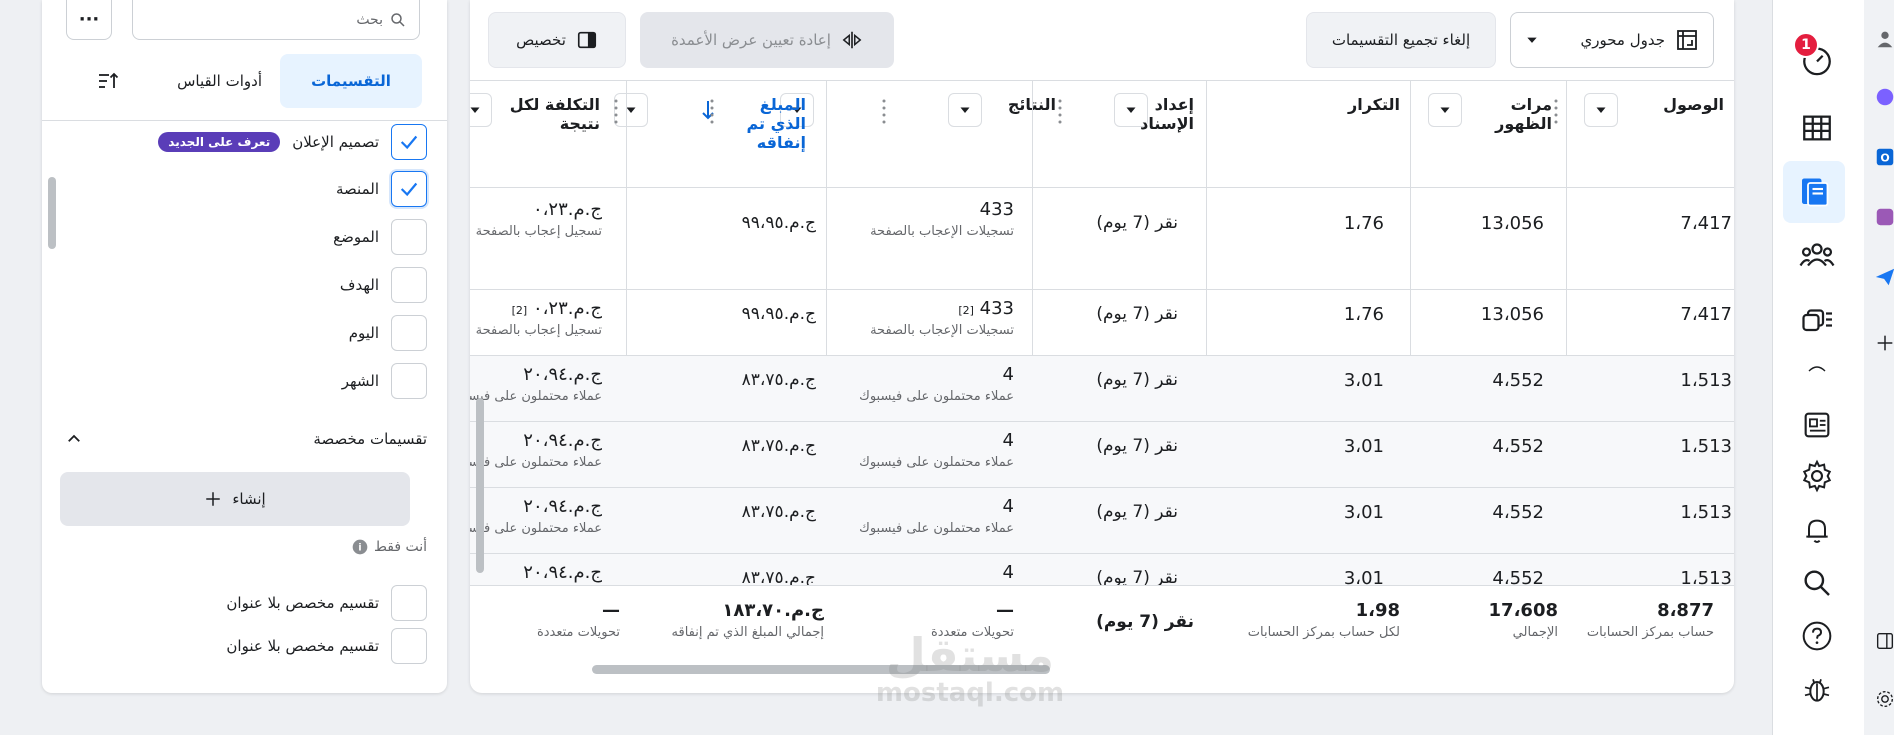  I want to click on pivot-table-dropdown: جدول محوري, so click(1612, 40).